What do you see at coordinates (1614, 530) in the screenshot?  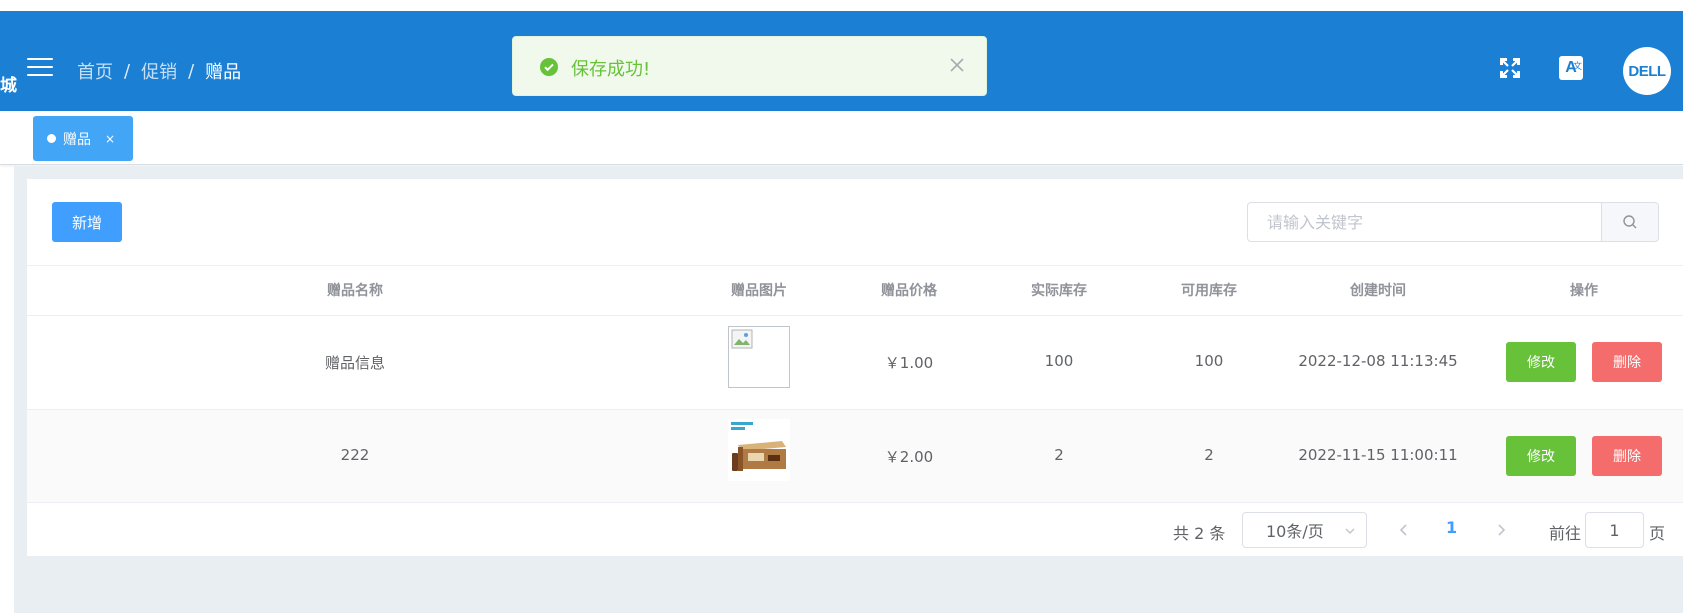 I see `goto-page-input` at bounding box center [1614, 530].